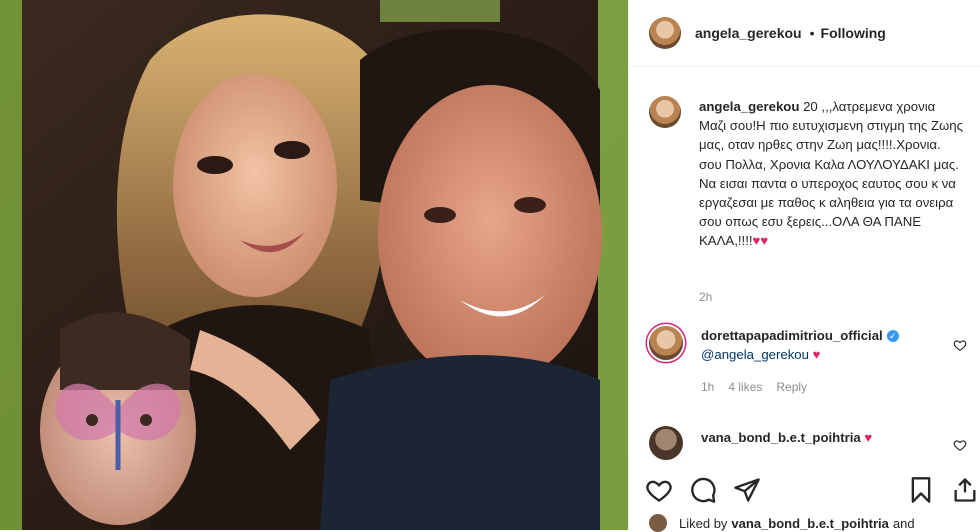  What do you see at coordinates (827, 387) in the screenshot?
I see `comment-meta: 1h 4 likes Reply` at bounding box center [827, 387].